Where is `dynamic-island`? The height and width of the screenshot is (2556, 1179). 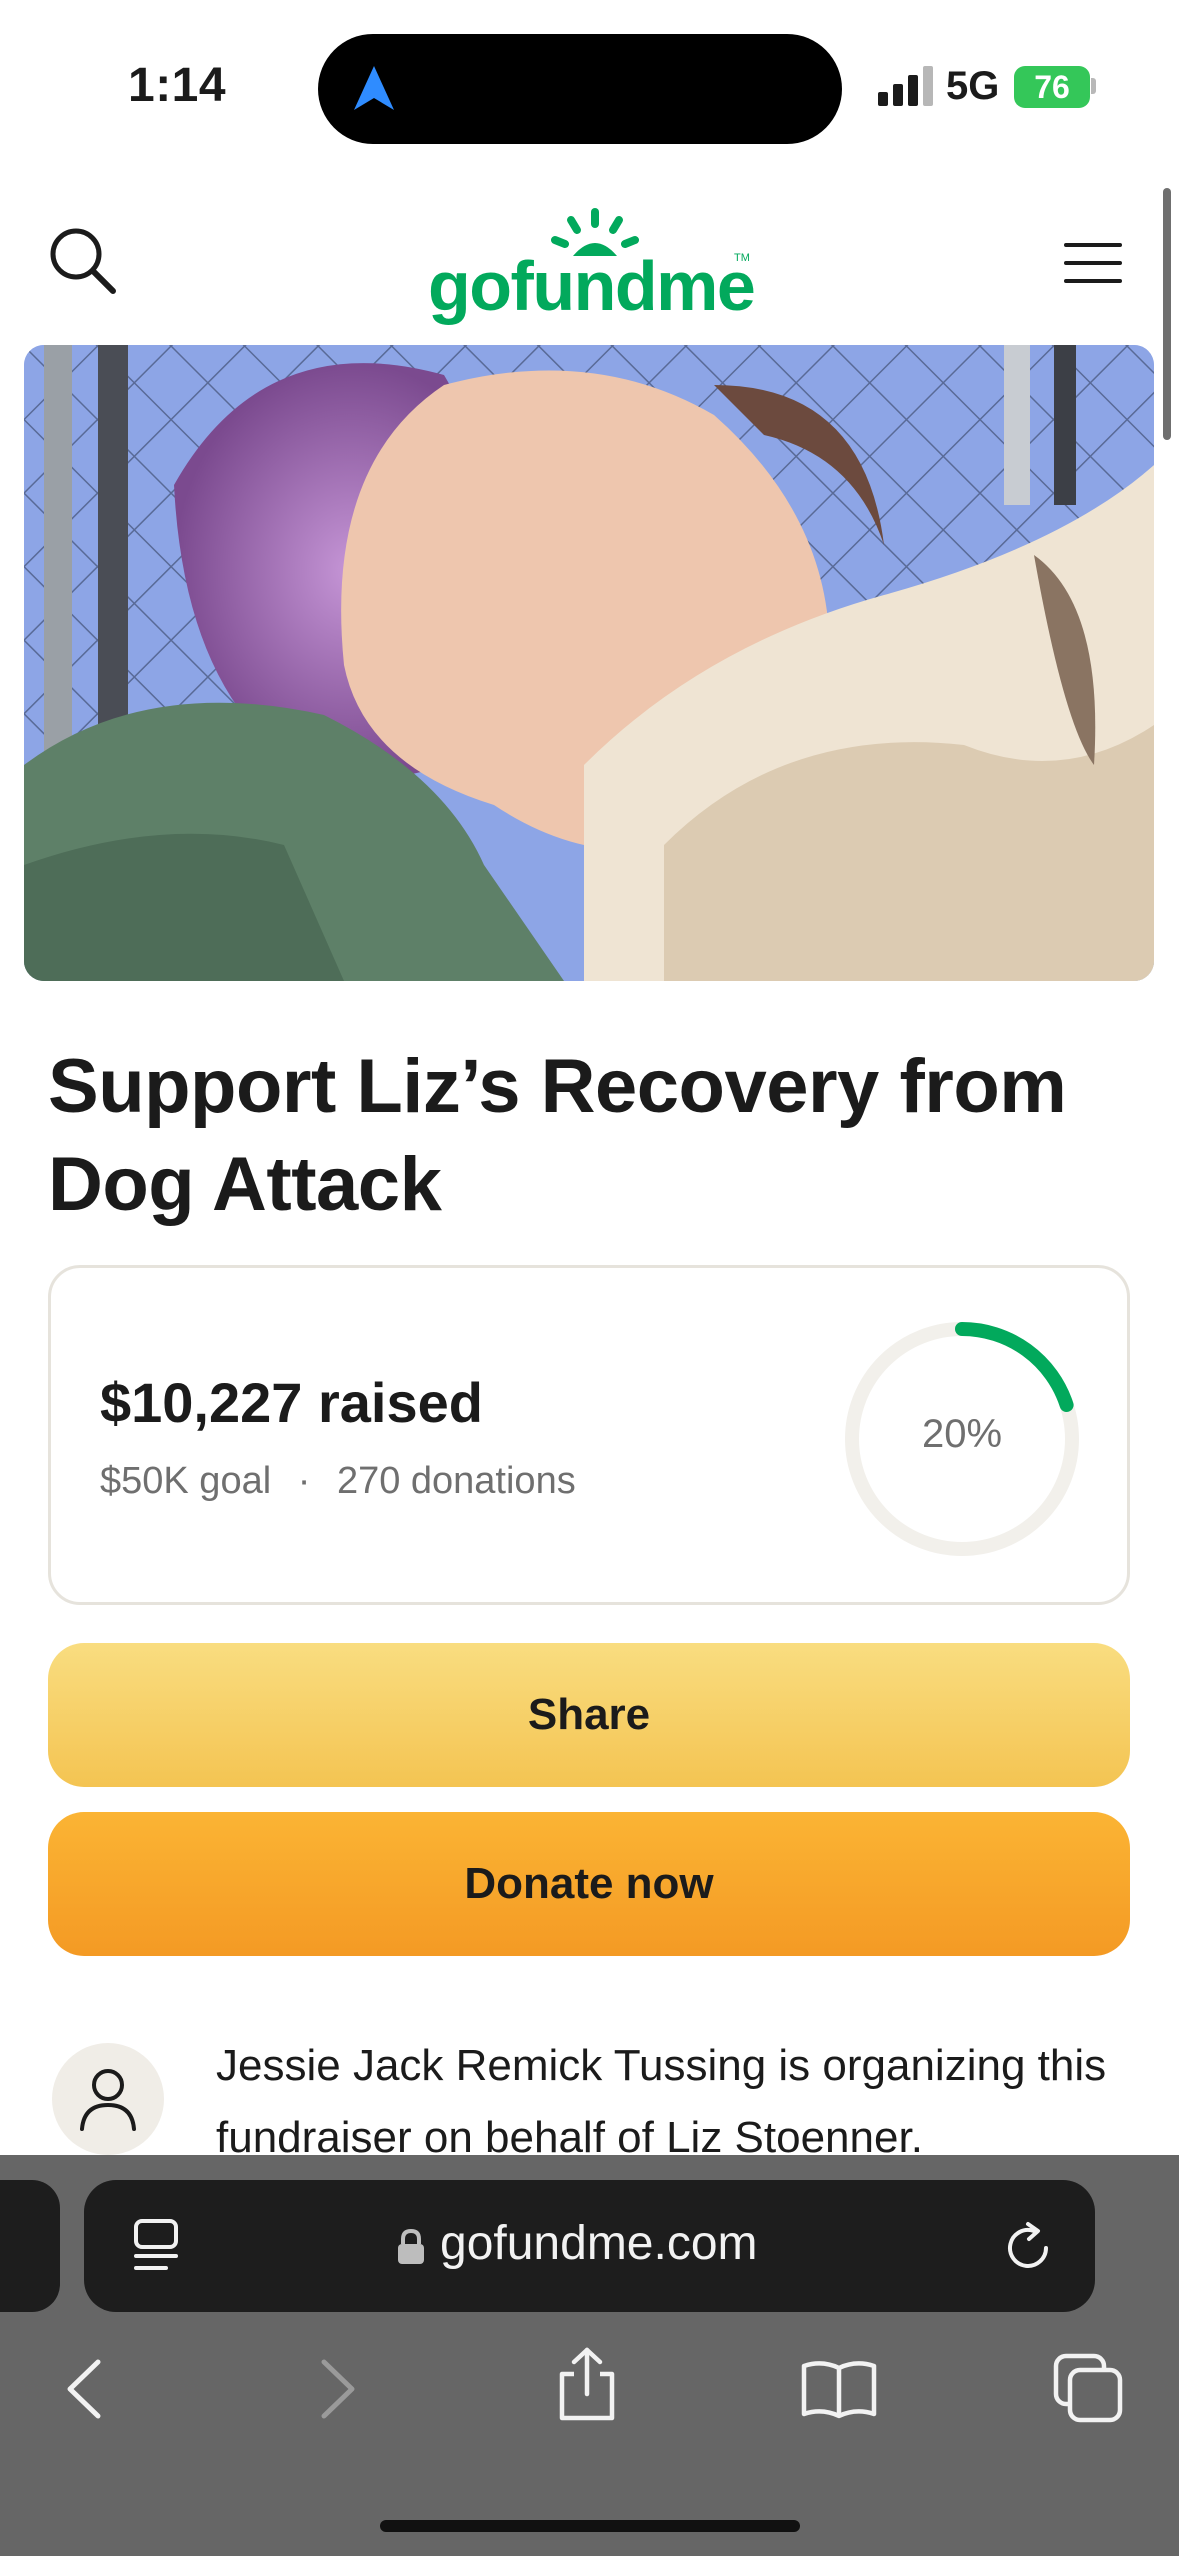
dynamic-island is located at coordinates (580, 89).